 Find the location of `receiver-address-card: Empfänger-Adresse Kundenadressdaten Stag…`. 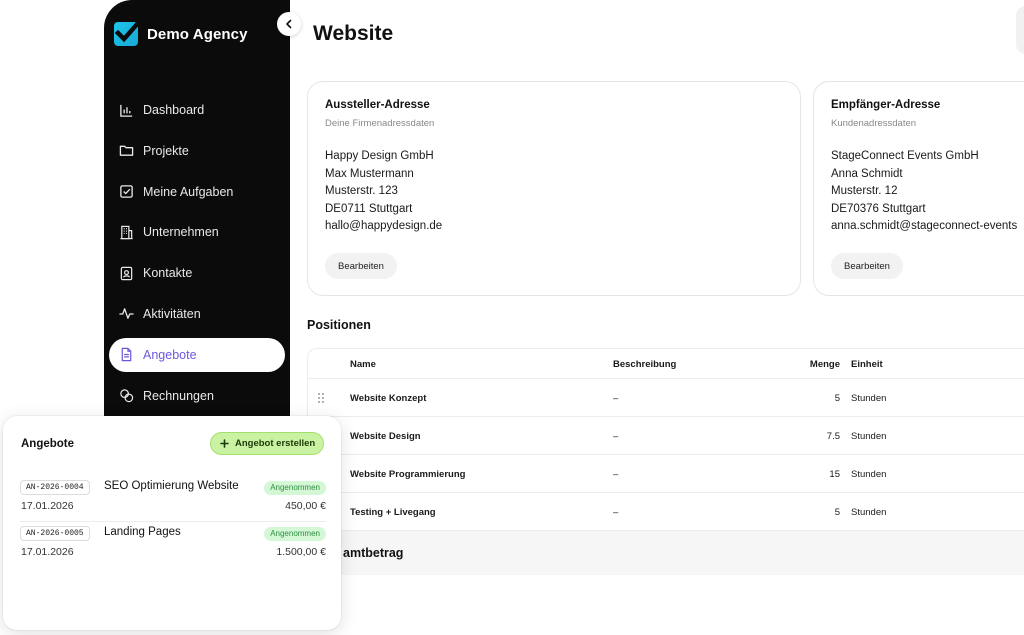

receiver-address-card: Empfänger-Adresse Kundenadressdaten Stag… is located at coordinates (918, 188).